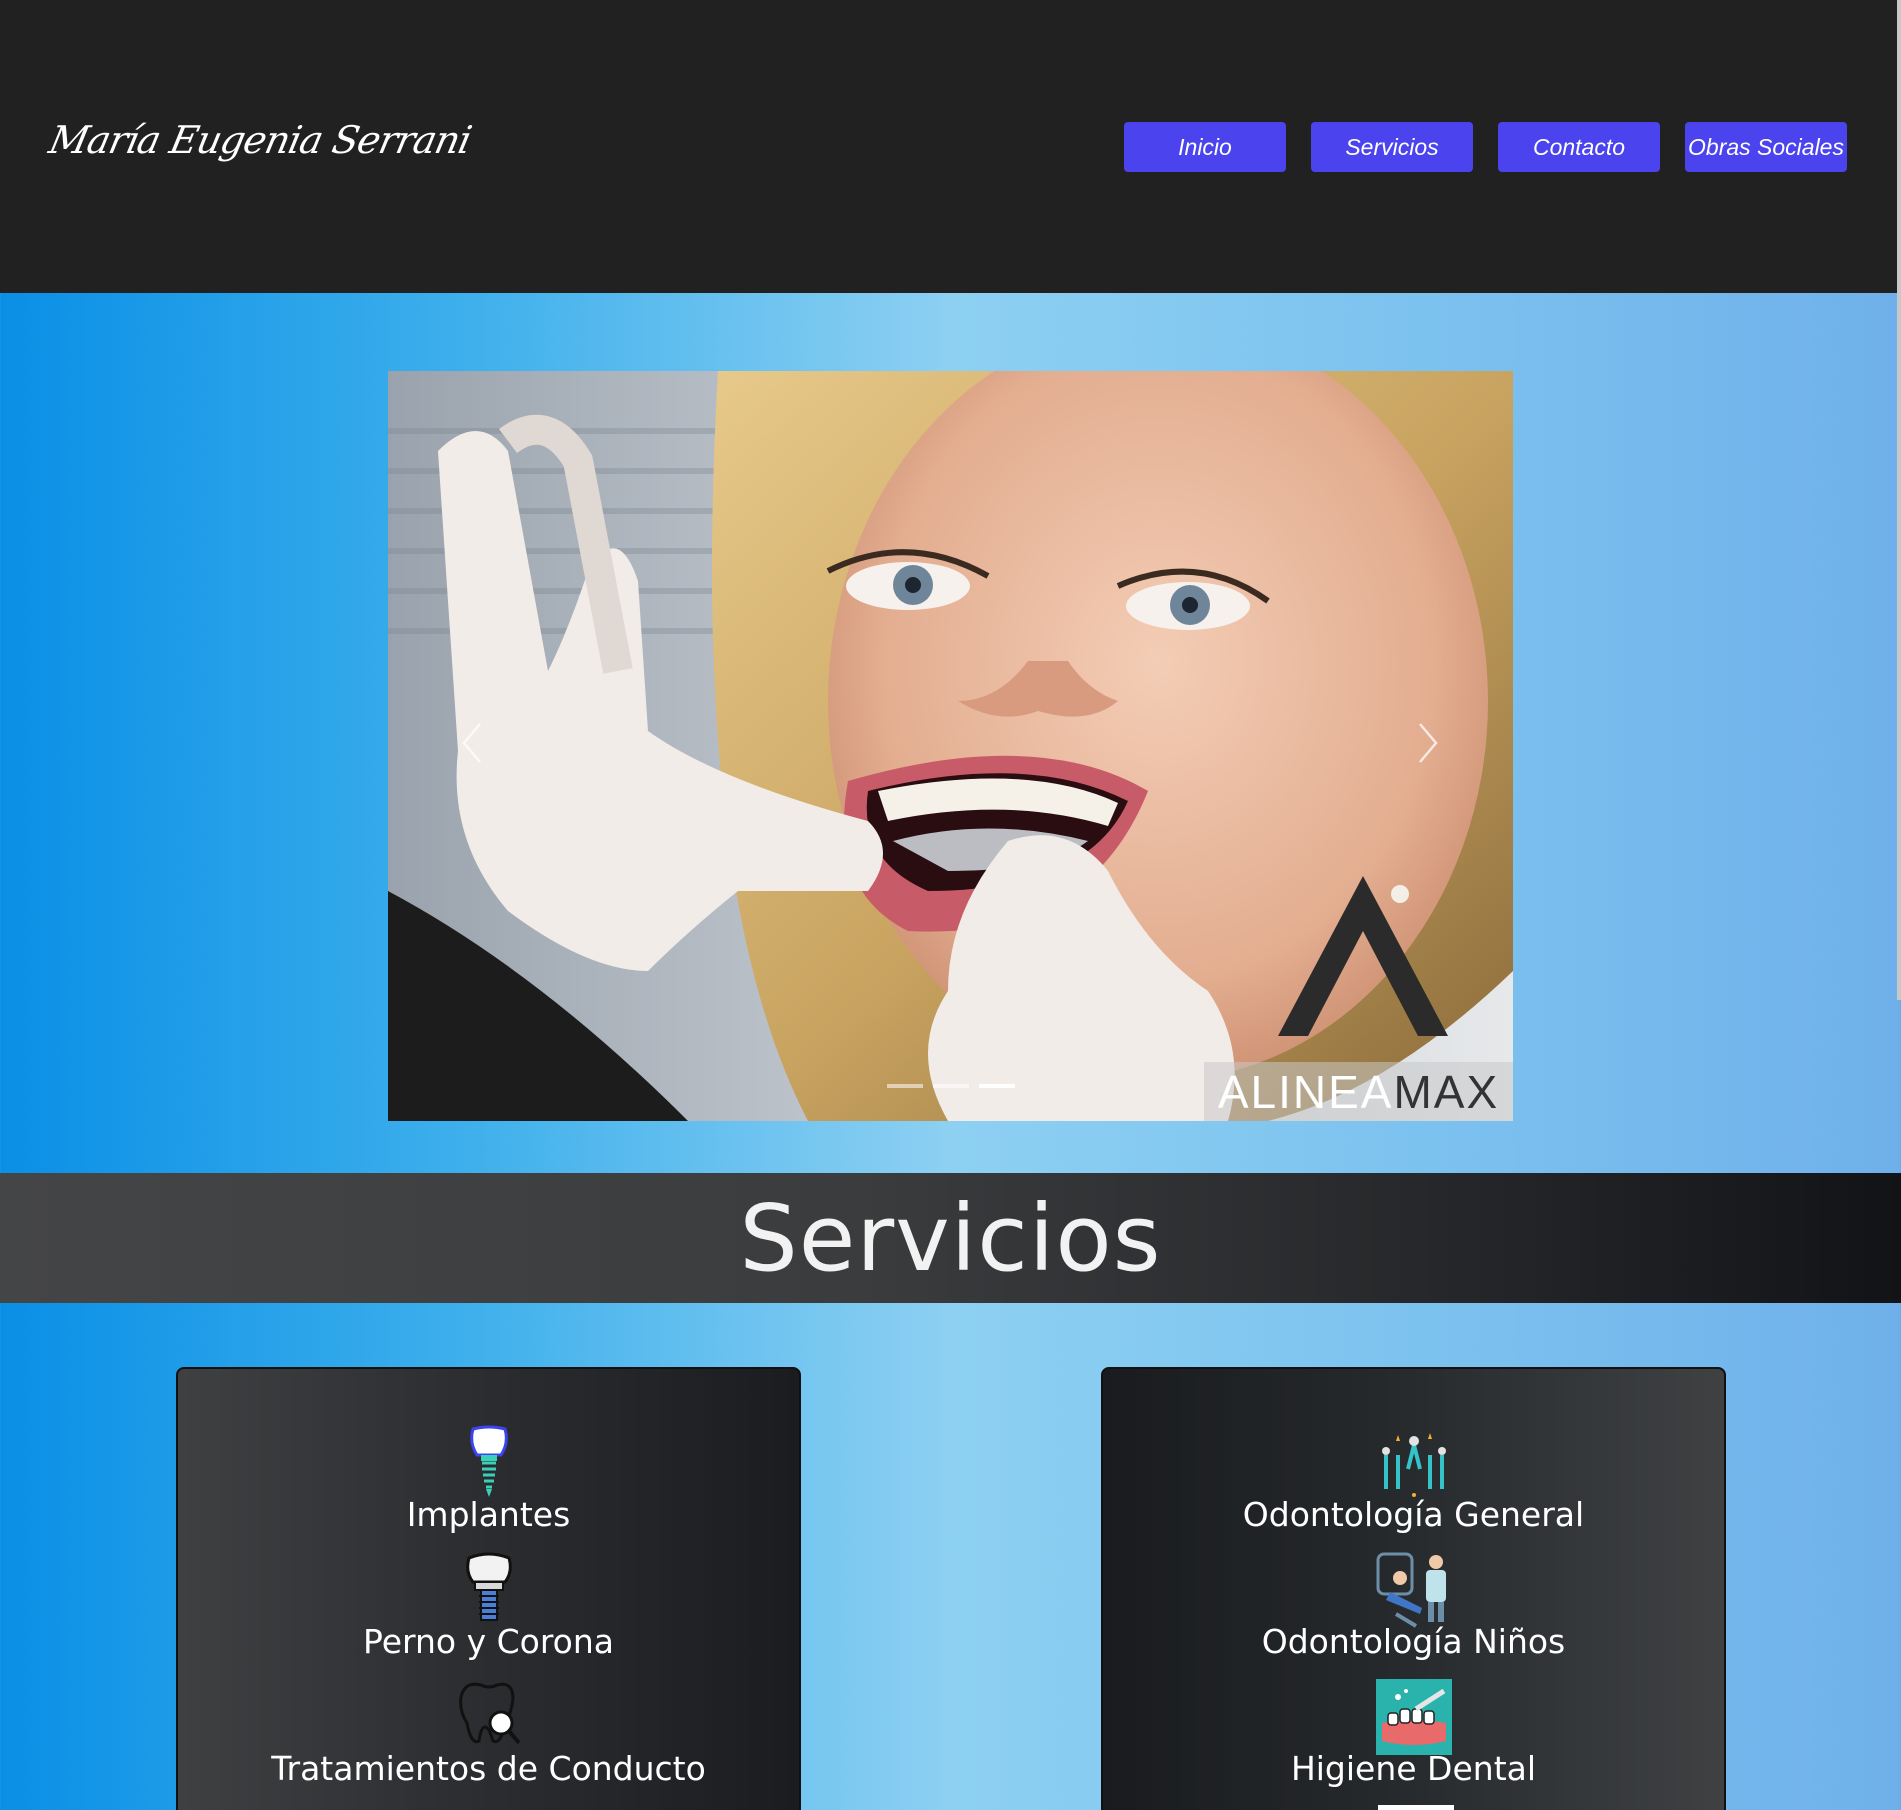 The height and width of the screenshot is (1810, 1901). I want to click on services-heading-band: Servicios, so click(950, 1238).